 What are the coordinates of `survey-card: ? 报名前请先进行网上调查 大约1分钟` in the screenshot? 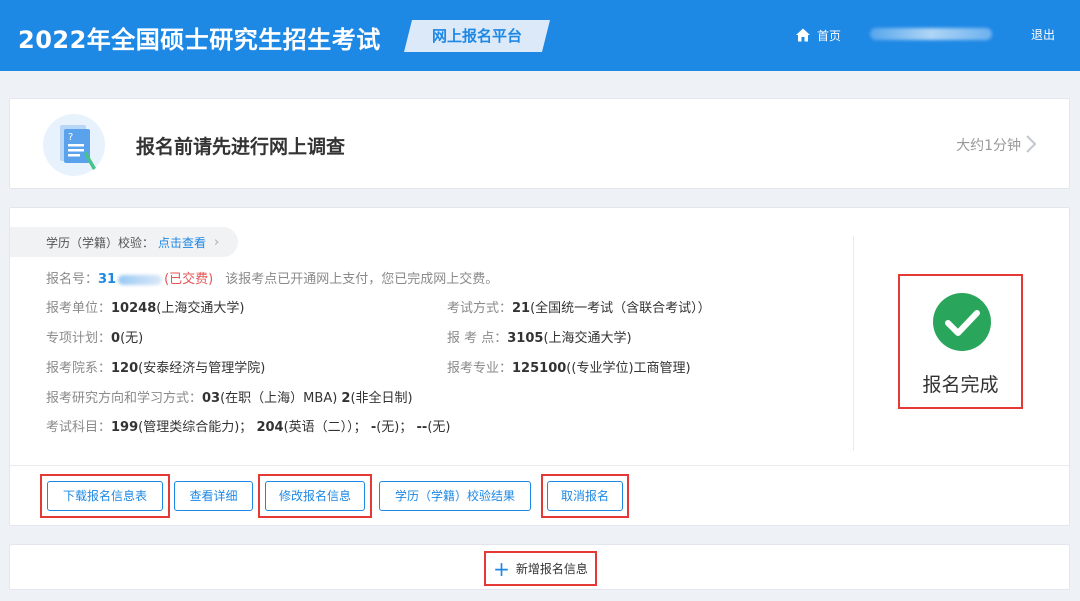 It's located at (539, 143).